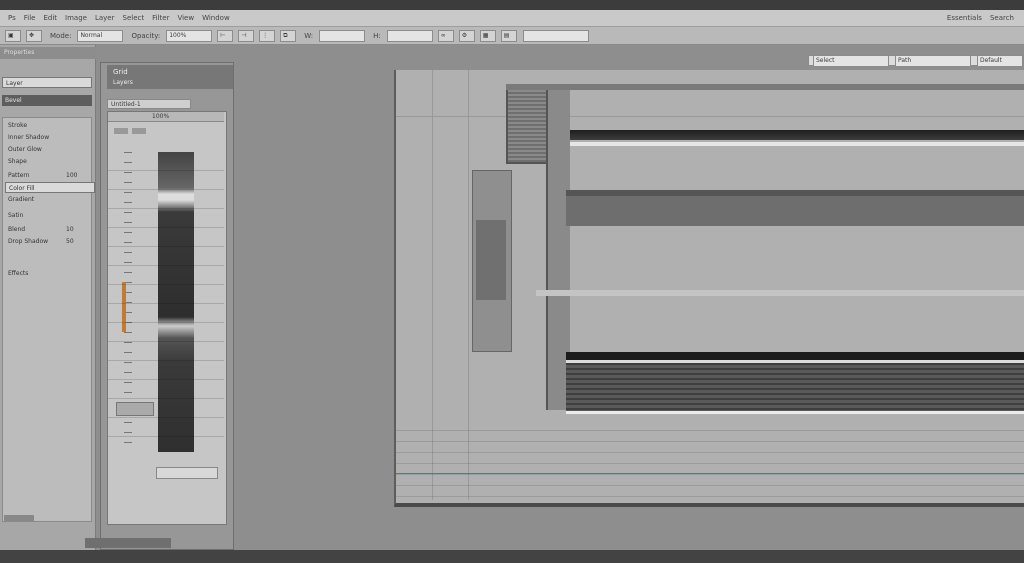  I want to click on red-guide-line, so click(710, 473).